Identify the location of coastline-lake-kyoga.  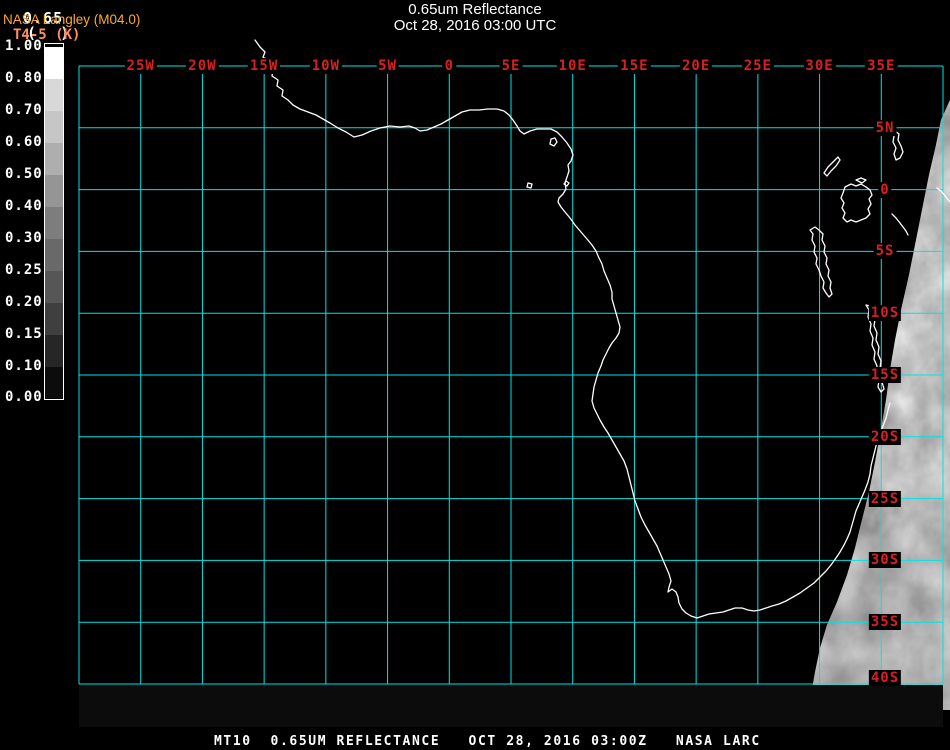
(861, 180).